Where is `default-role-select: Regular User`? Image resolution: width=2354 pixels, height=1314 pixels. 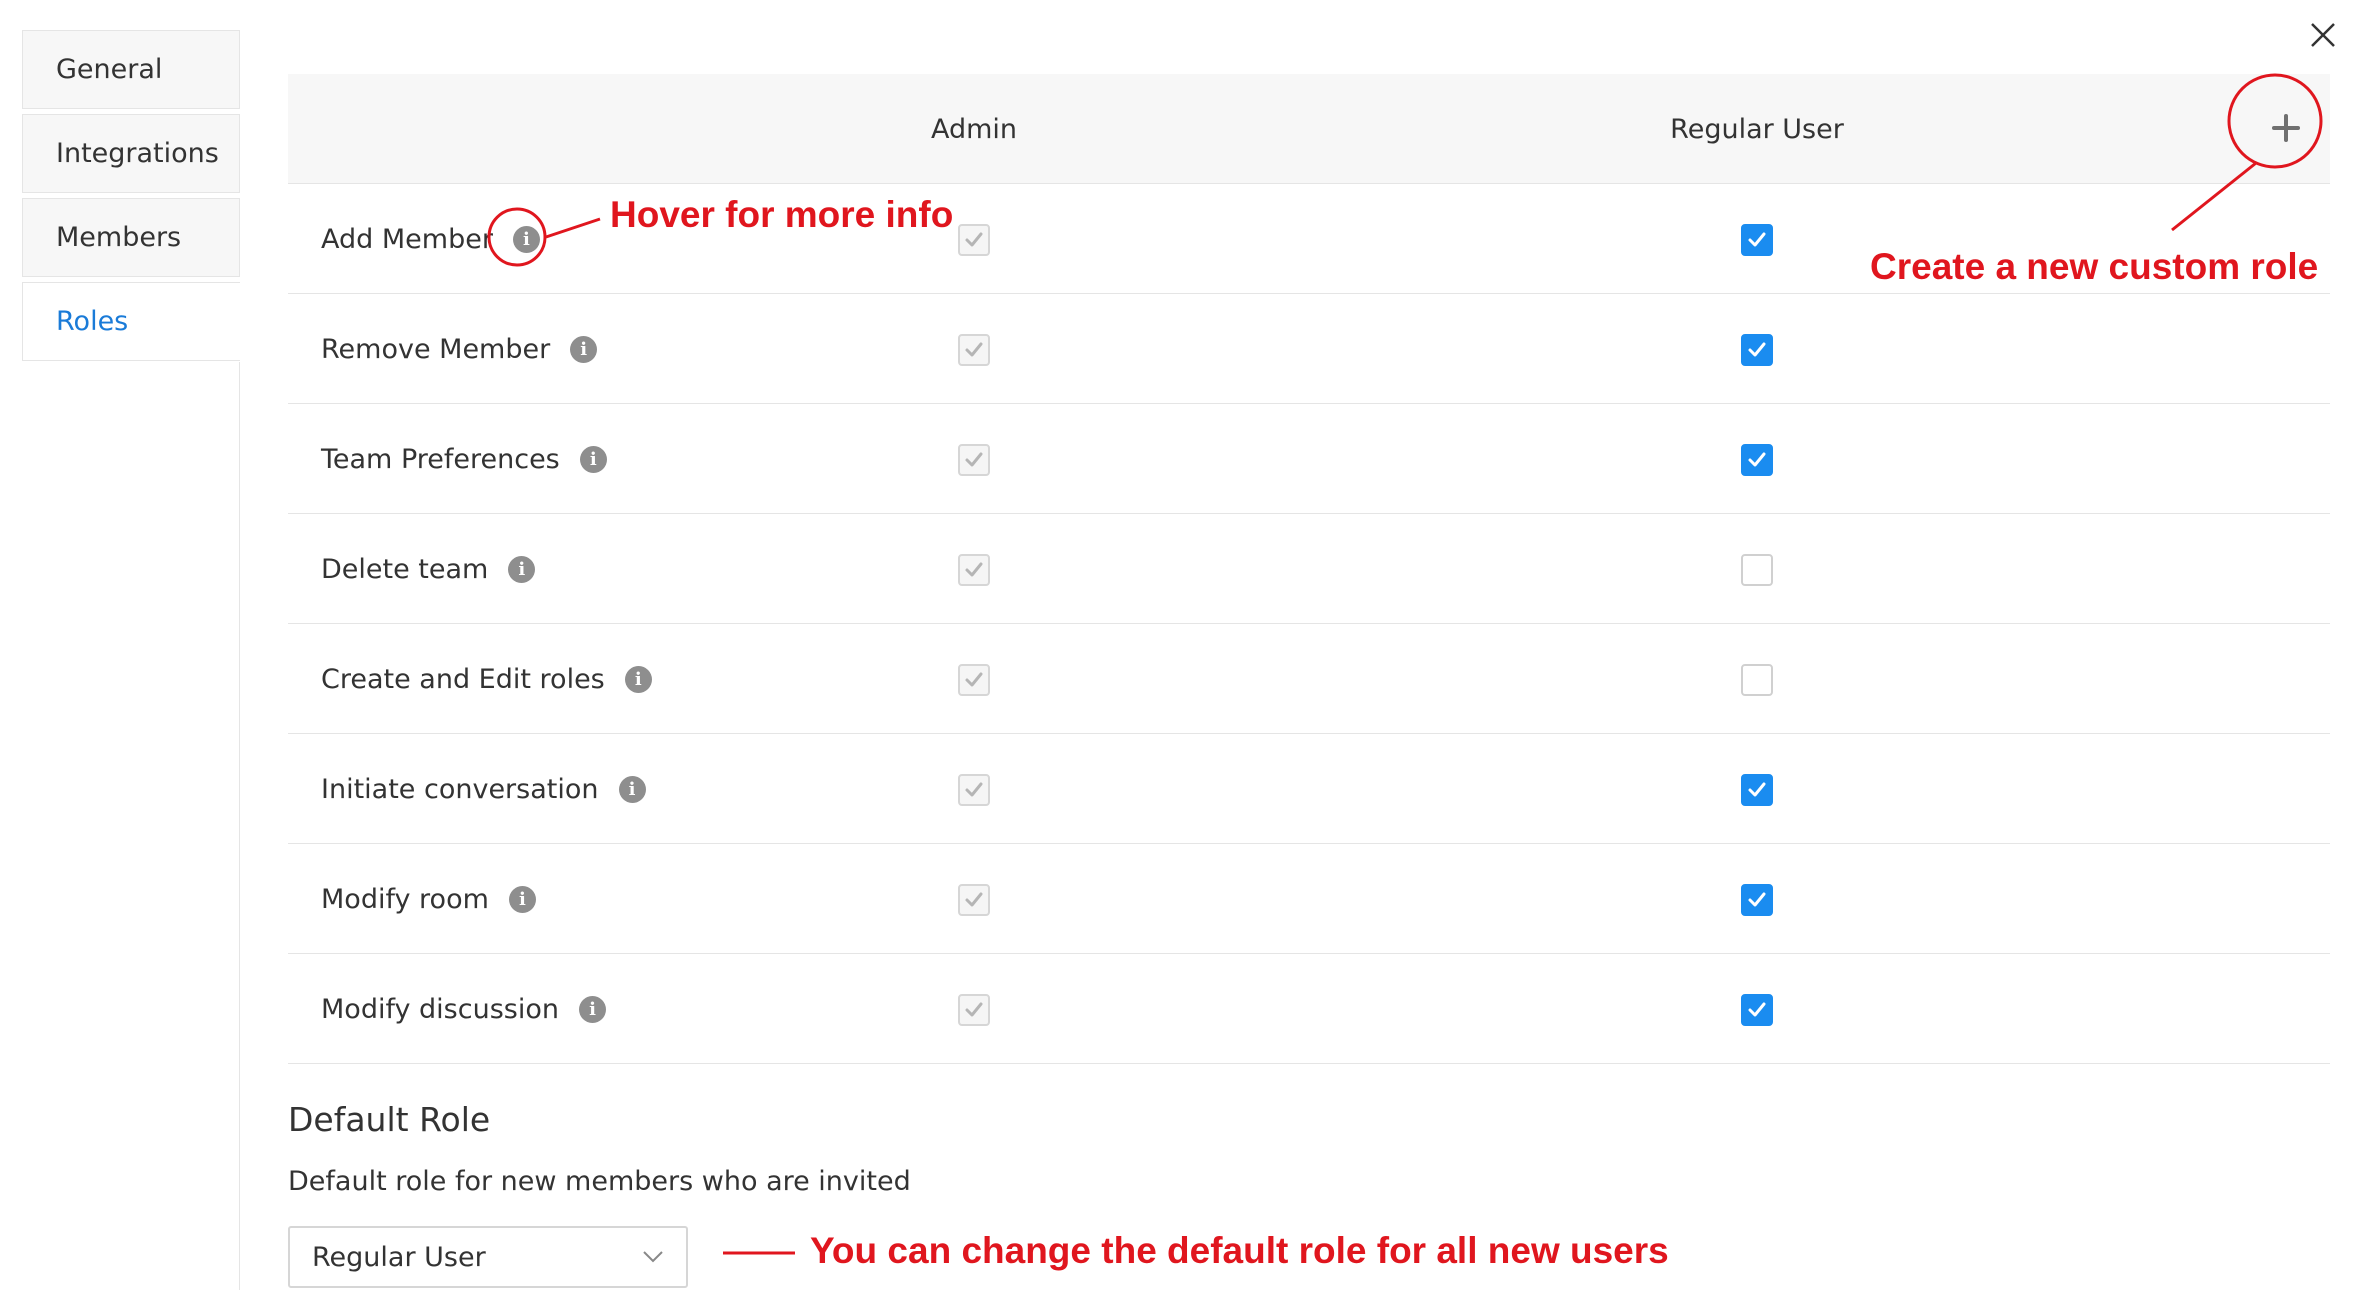
default-role-select: Regular User is located at coordinates (488, 1257).